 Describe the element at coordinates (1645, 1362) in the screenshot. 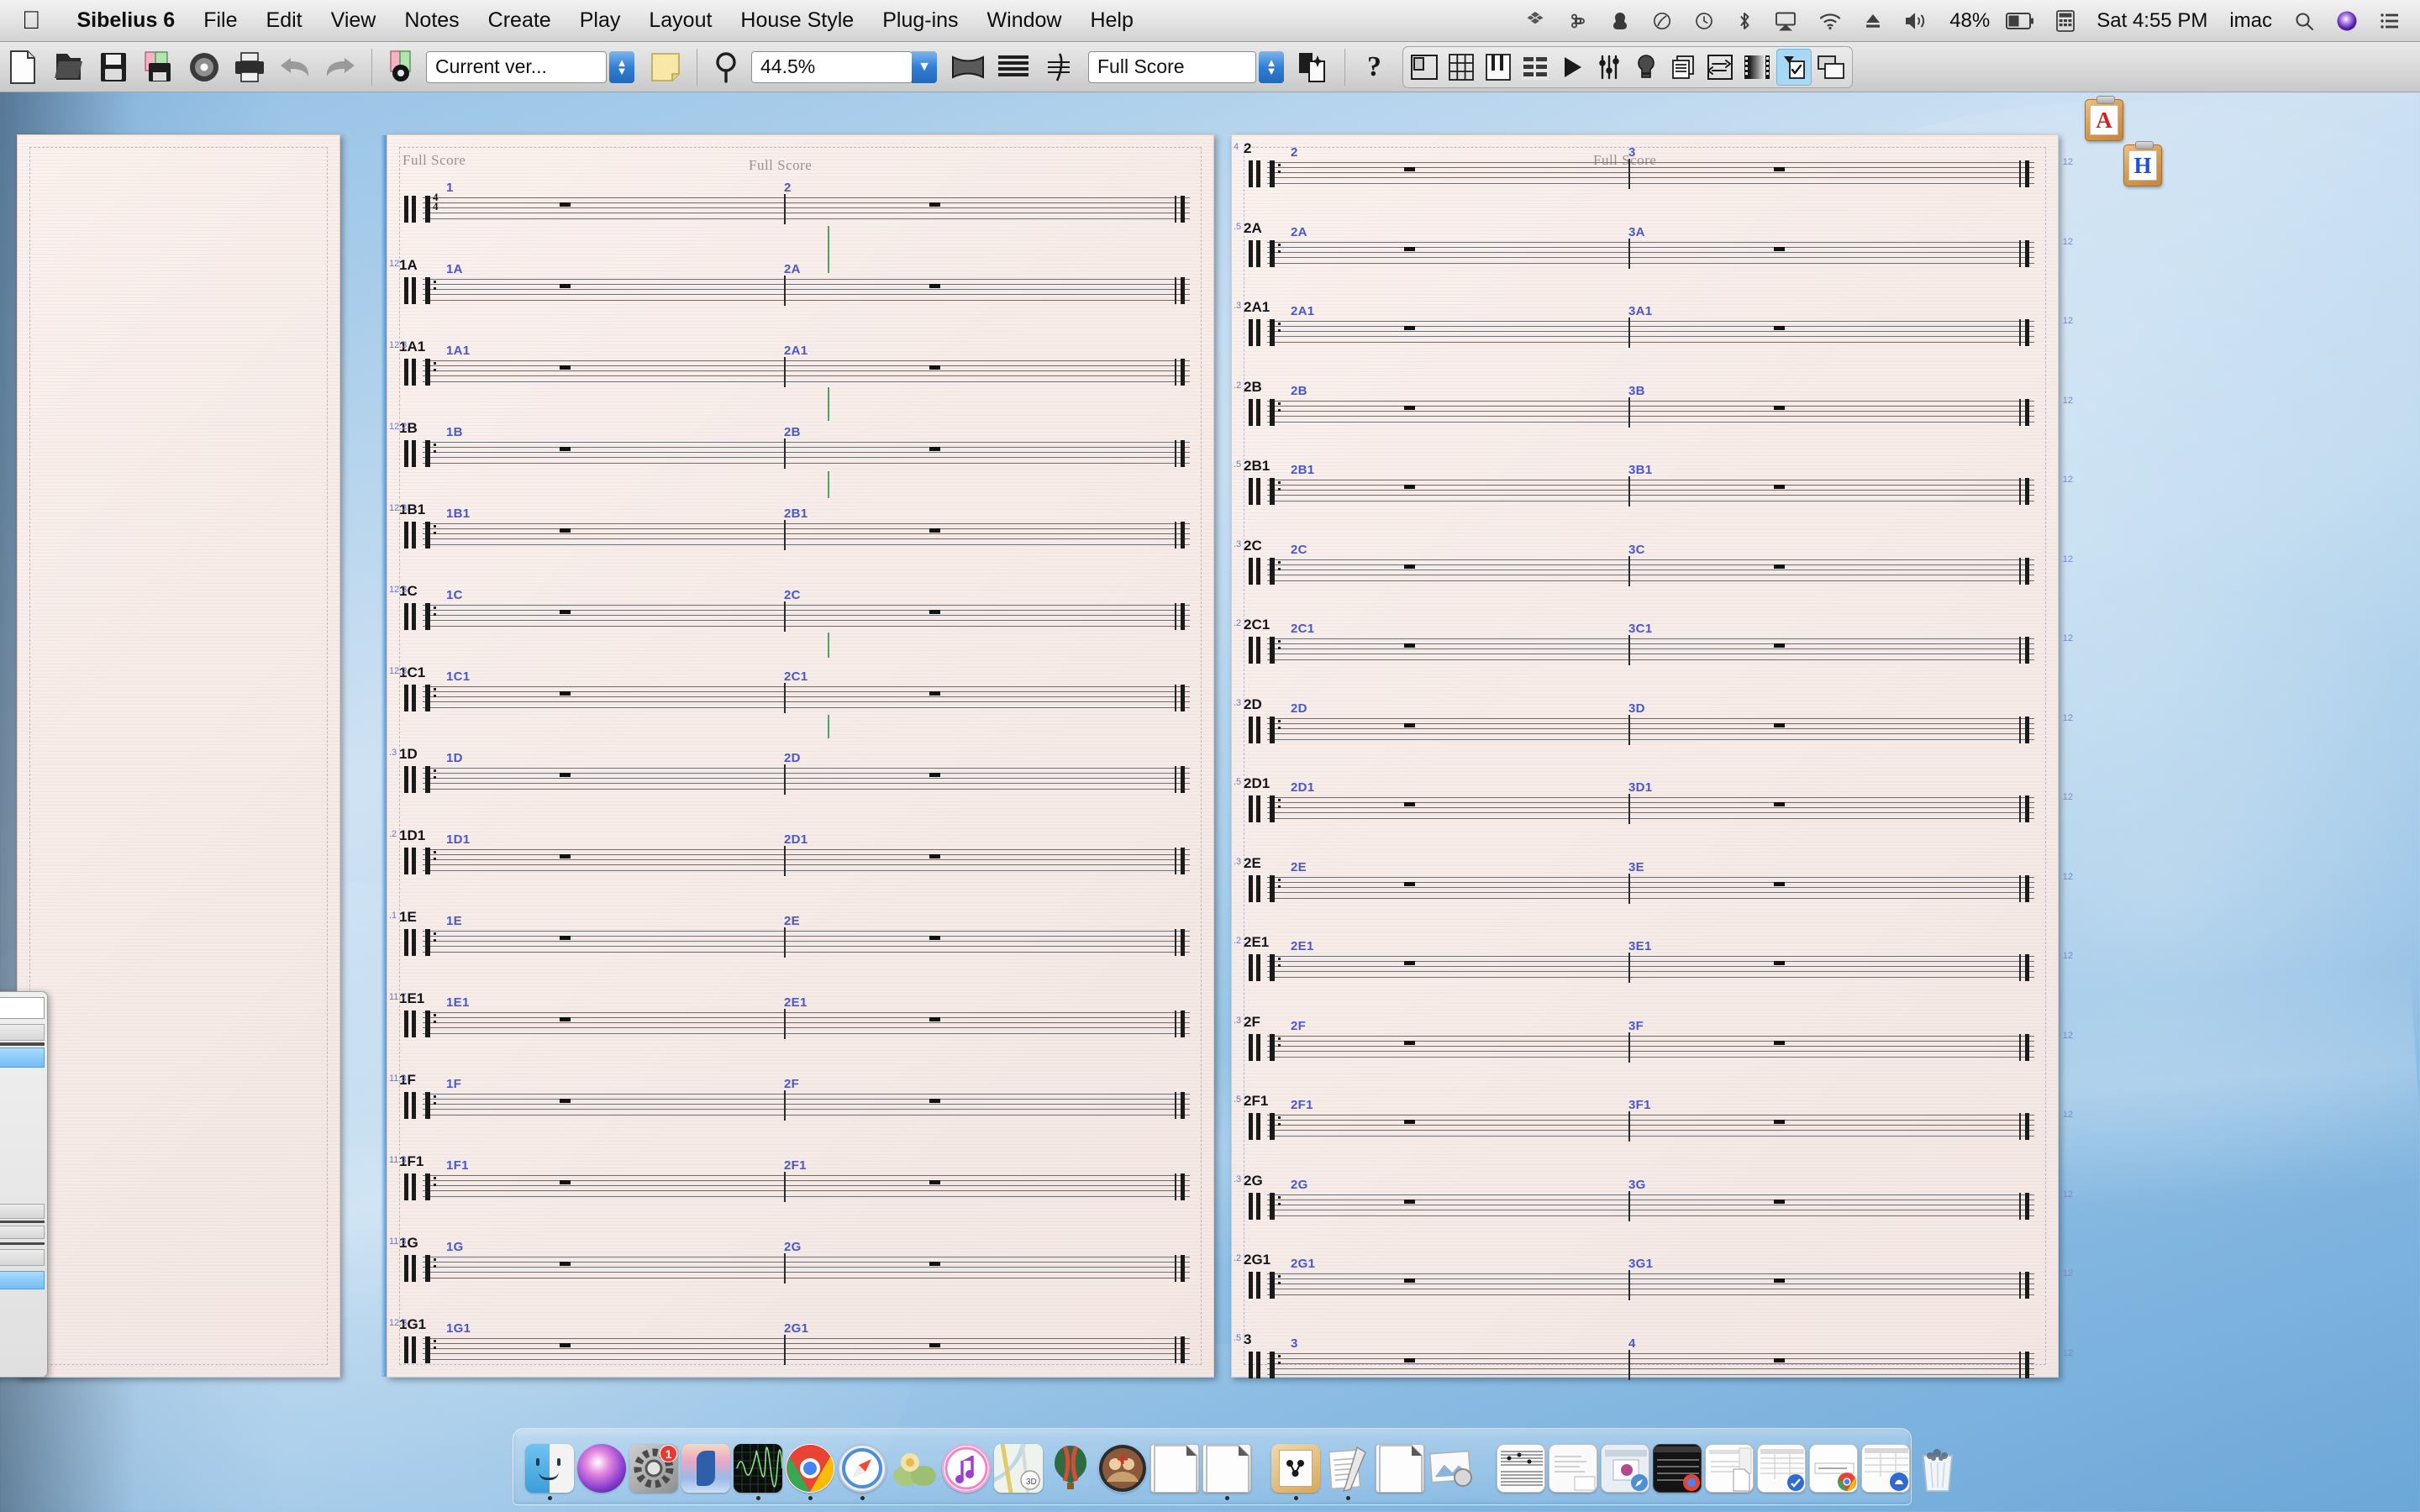

I see `staff-system: 3 3 4.5` at that location.